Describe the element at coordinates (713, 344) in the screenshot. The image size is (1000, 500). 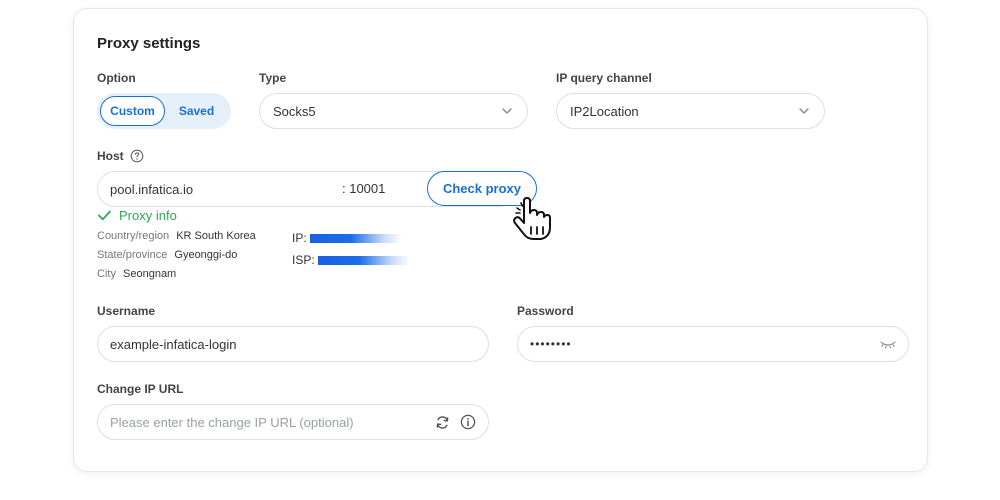
I see `password-input: ••••••••` at that location.